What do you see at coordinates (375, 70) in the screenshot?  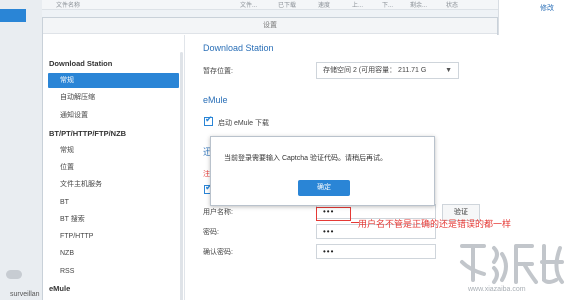 I see `temp-location-value: 存储空间 2 (可用容量： 211.71 G` at bounding box center [375, 70].